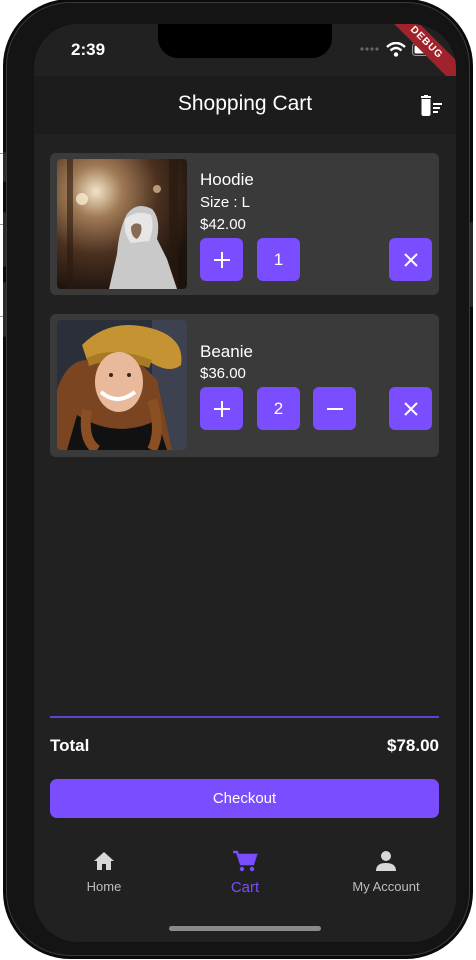 This screenshot has width=476, height=960. I want to click on nav-label: Cart, so click(245, 887).